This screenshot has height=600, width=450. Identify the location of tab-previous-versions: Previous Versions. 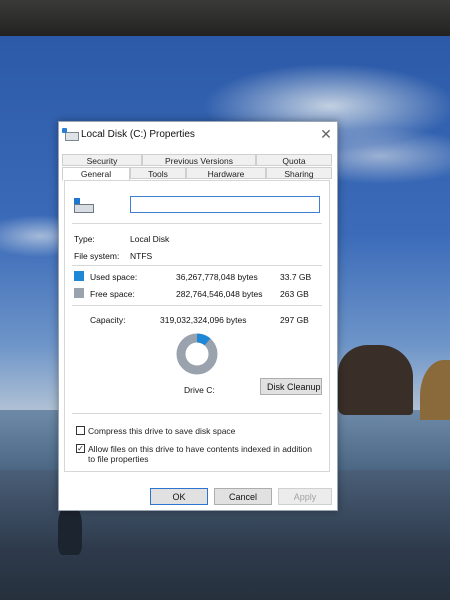
(199, 160).